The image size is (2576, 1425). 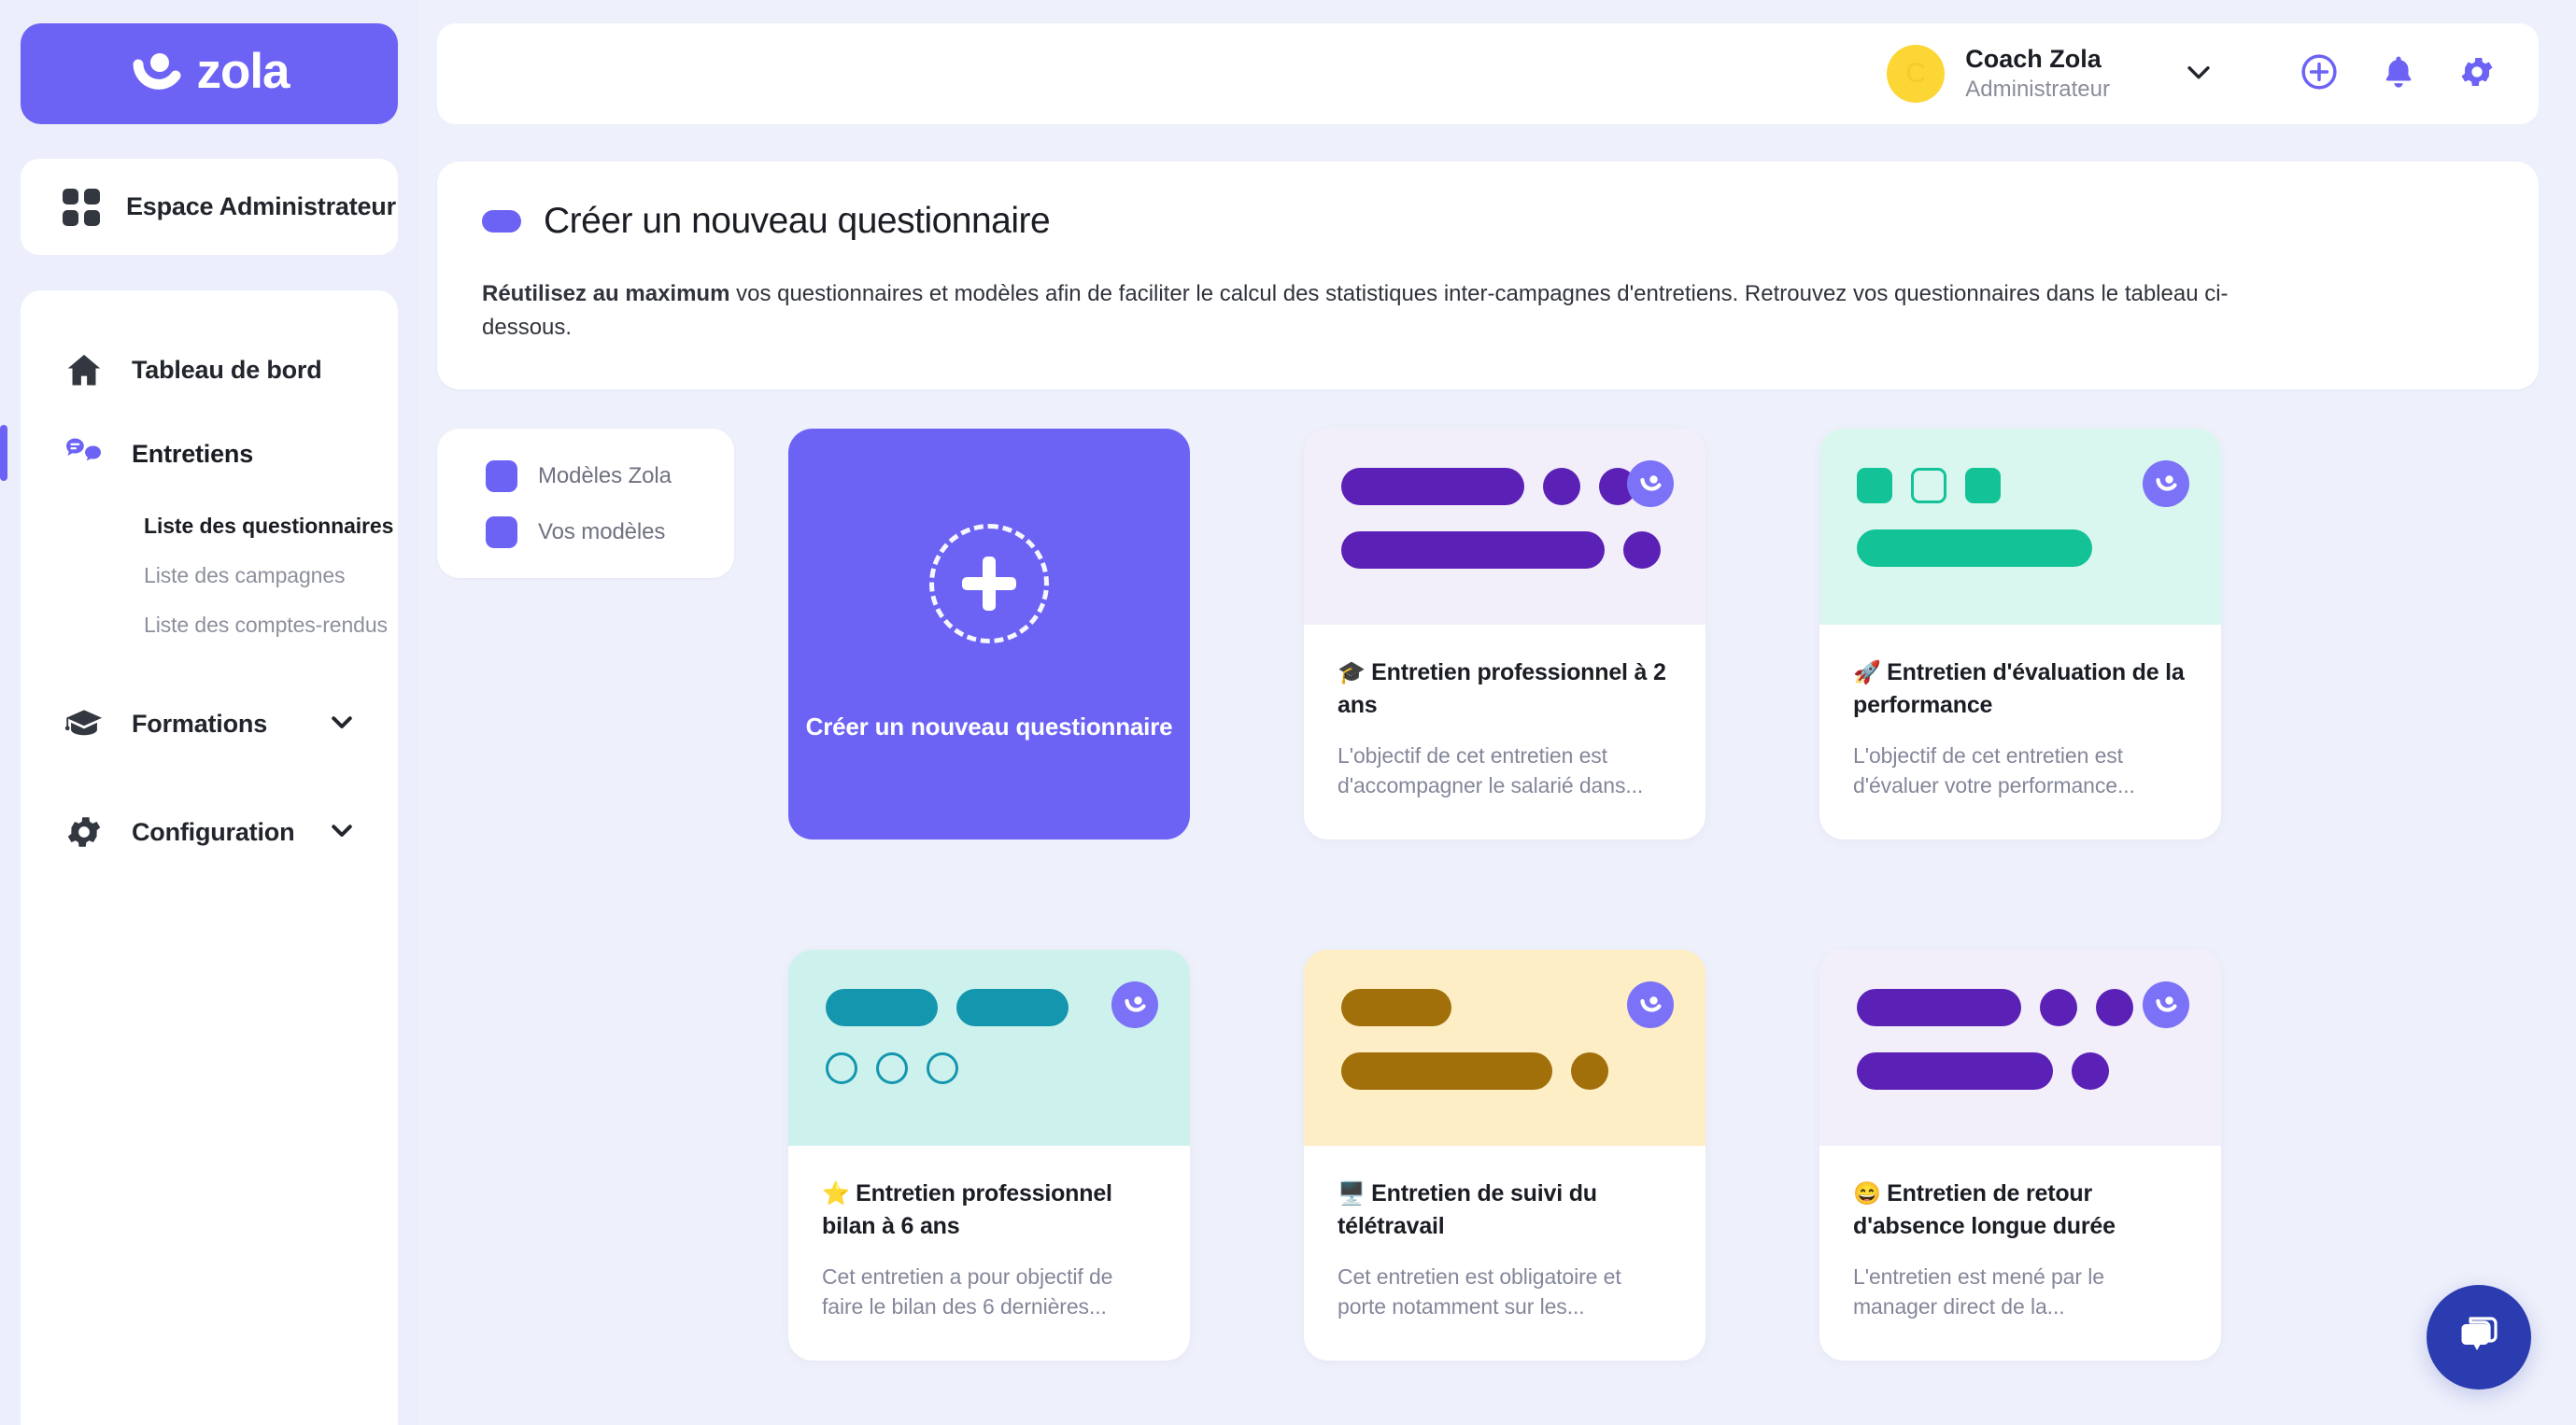 What do you see at coordinates (2037, 89) in the screenshot?
I see `user-role: Administrateur` at bounding box center [2037, 89].